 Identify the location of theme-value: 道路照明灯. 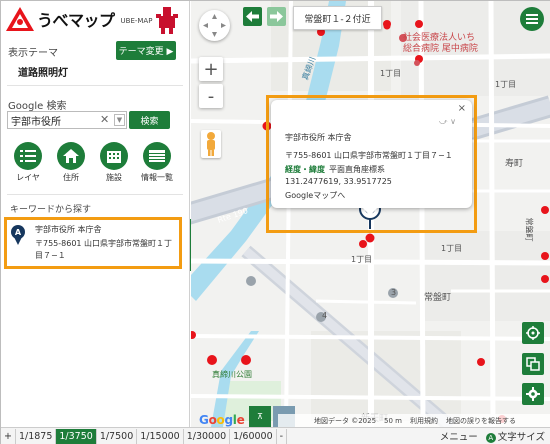
(43, 73).